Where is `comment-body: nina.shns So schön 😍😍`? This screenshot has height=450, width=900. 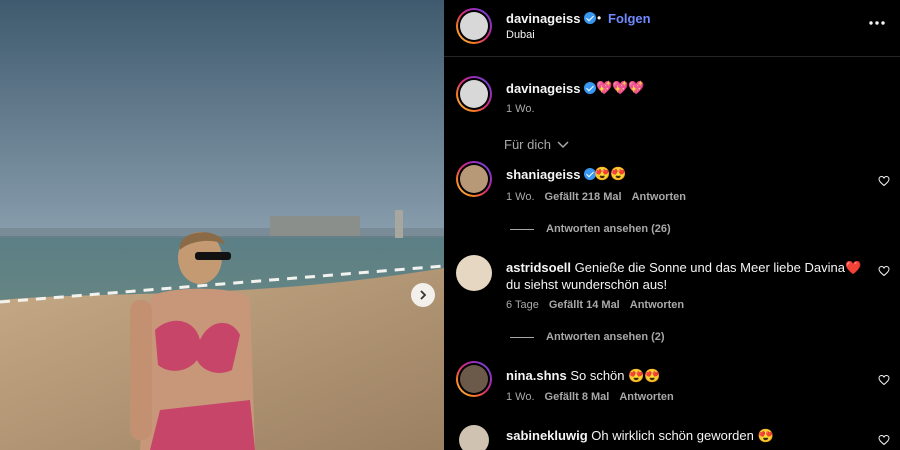
comment-body: nina.shns So schön 😍😍 is located at coordinates (583, 375).